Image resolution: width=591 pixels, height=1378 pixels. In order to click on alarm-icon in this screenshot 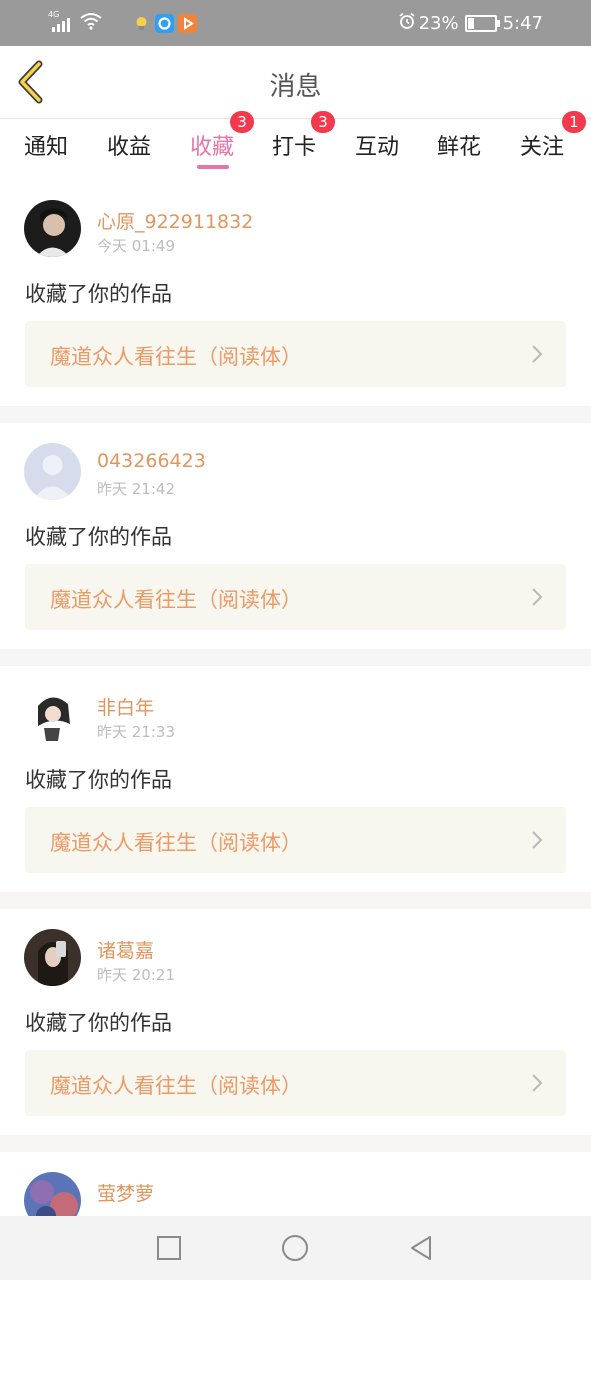, I will do `click(407, 23)`.